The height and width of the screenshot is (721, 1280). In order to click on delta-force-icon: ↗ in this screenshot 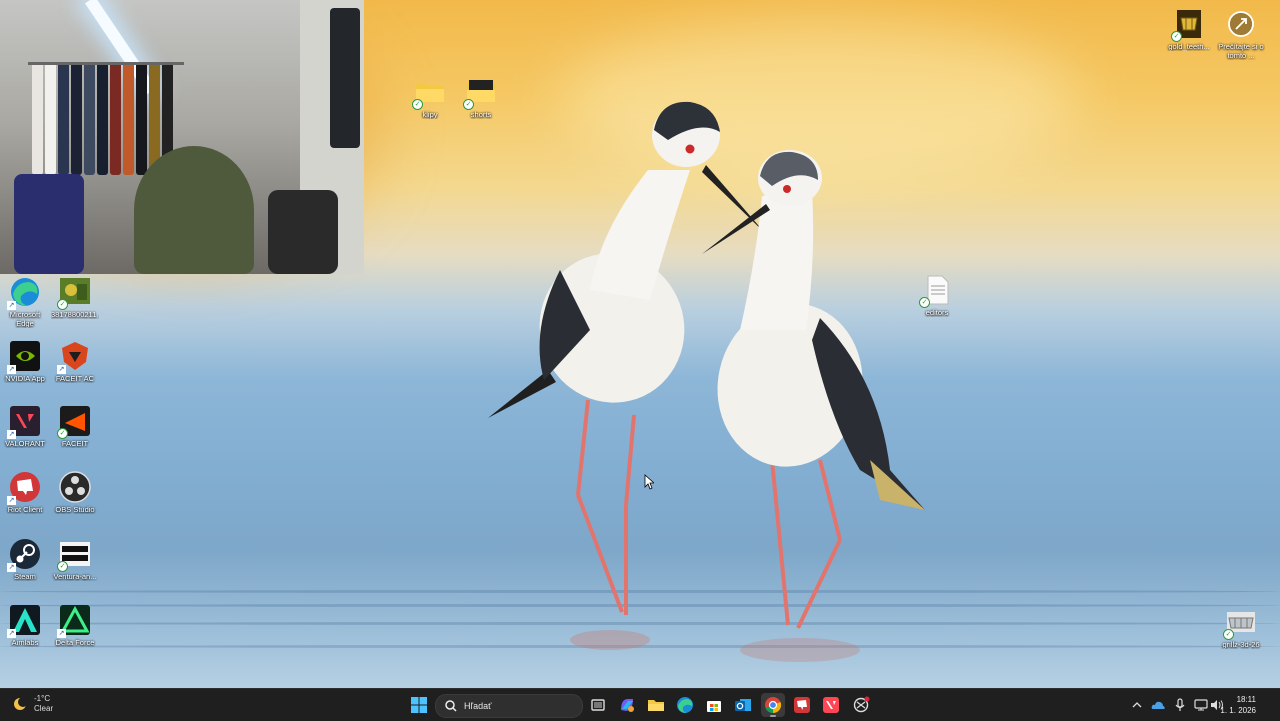, I will do `click(74, 621)`.